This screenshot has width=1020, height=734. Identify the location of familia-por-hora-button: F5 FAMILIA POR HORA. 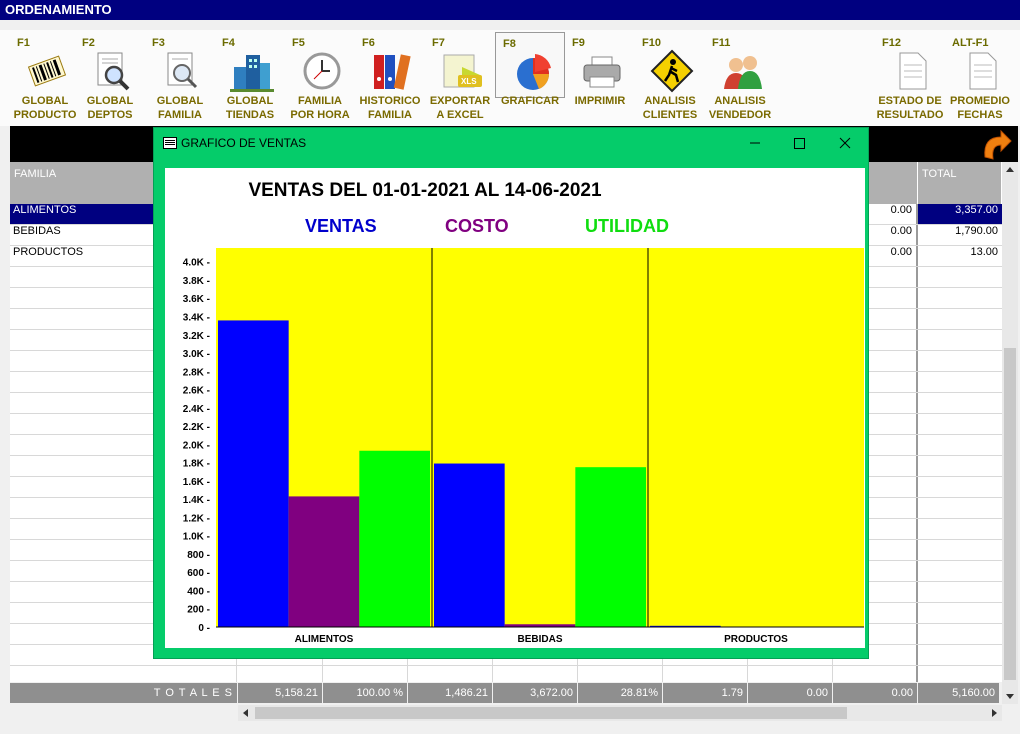
(320, 78).